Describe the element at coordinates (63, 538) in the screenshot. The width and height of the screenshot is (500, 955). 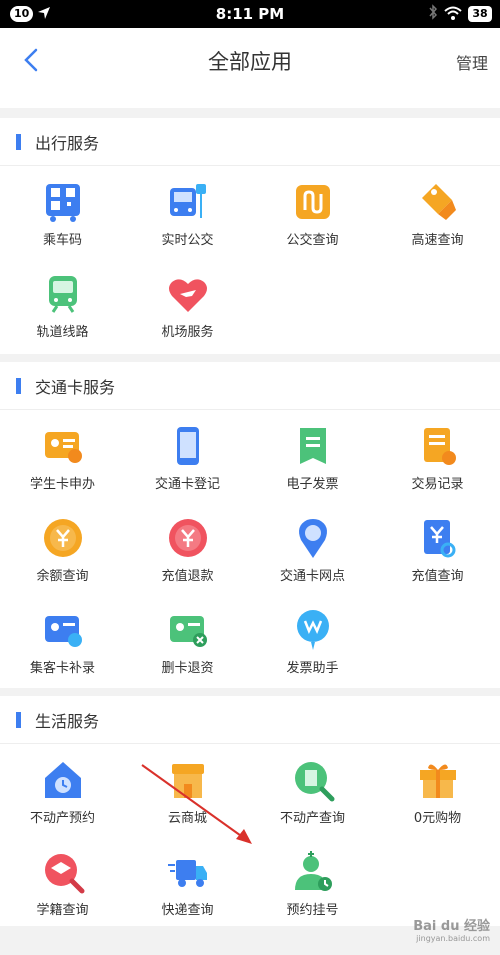
I see `balance-coin-icon` at that location.